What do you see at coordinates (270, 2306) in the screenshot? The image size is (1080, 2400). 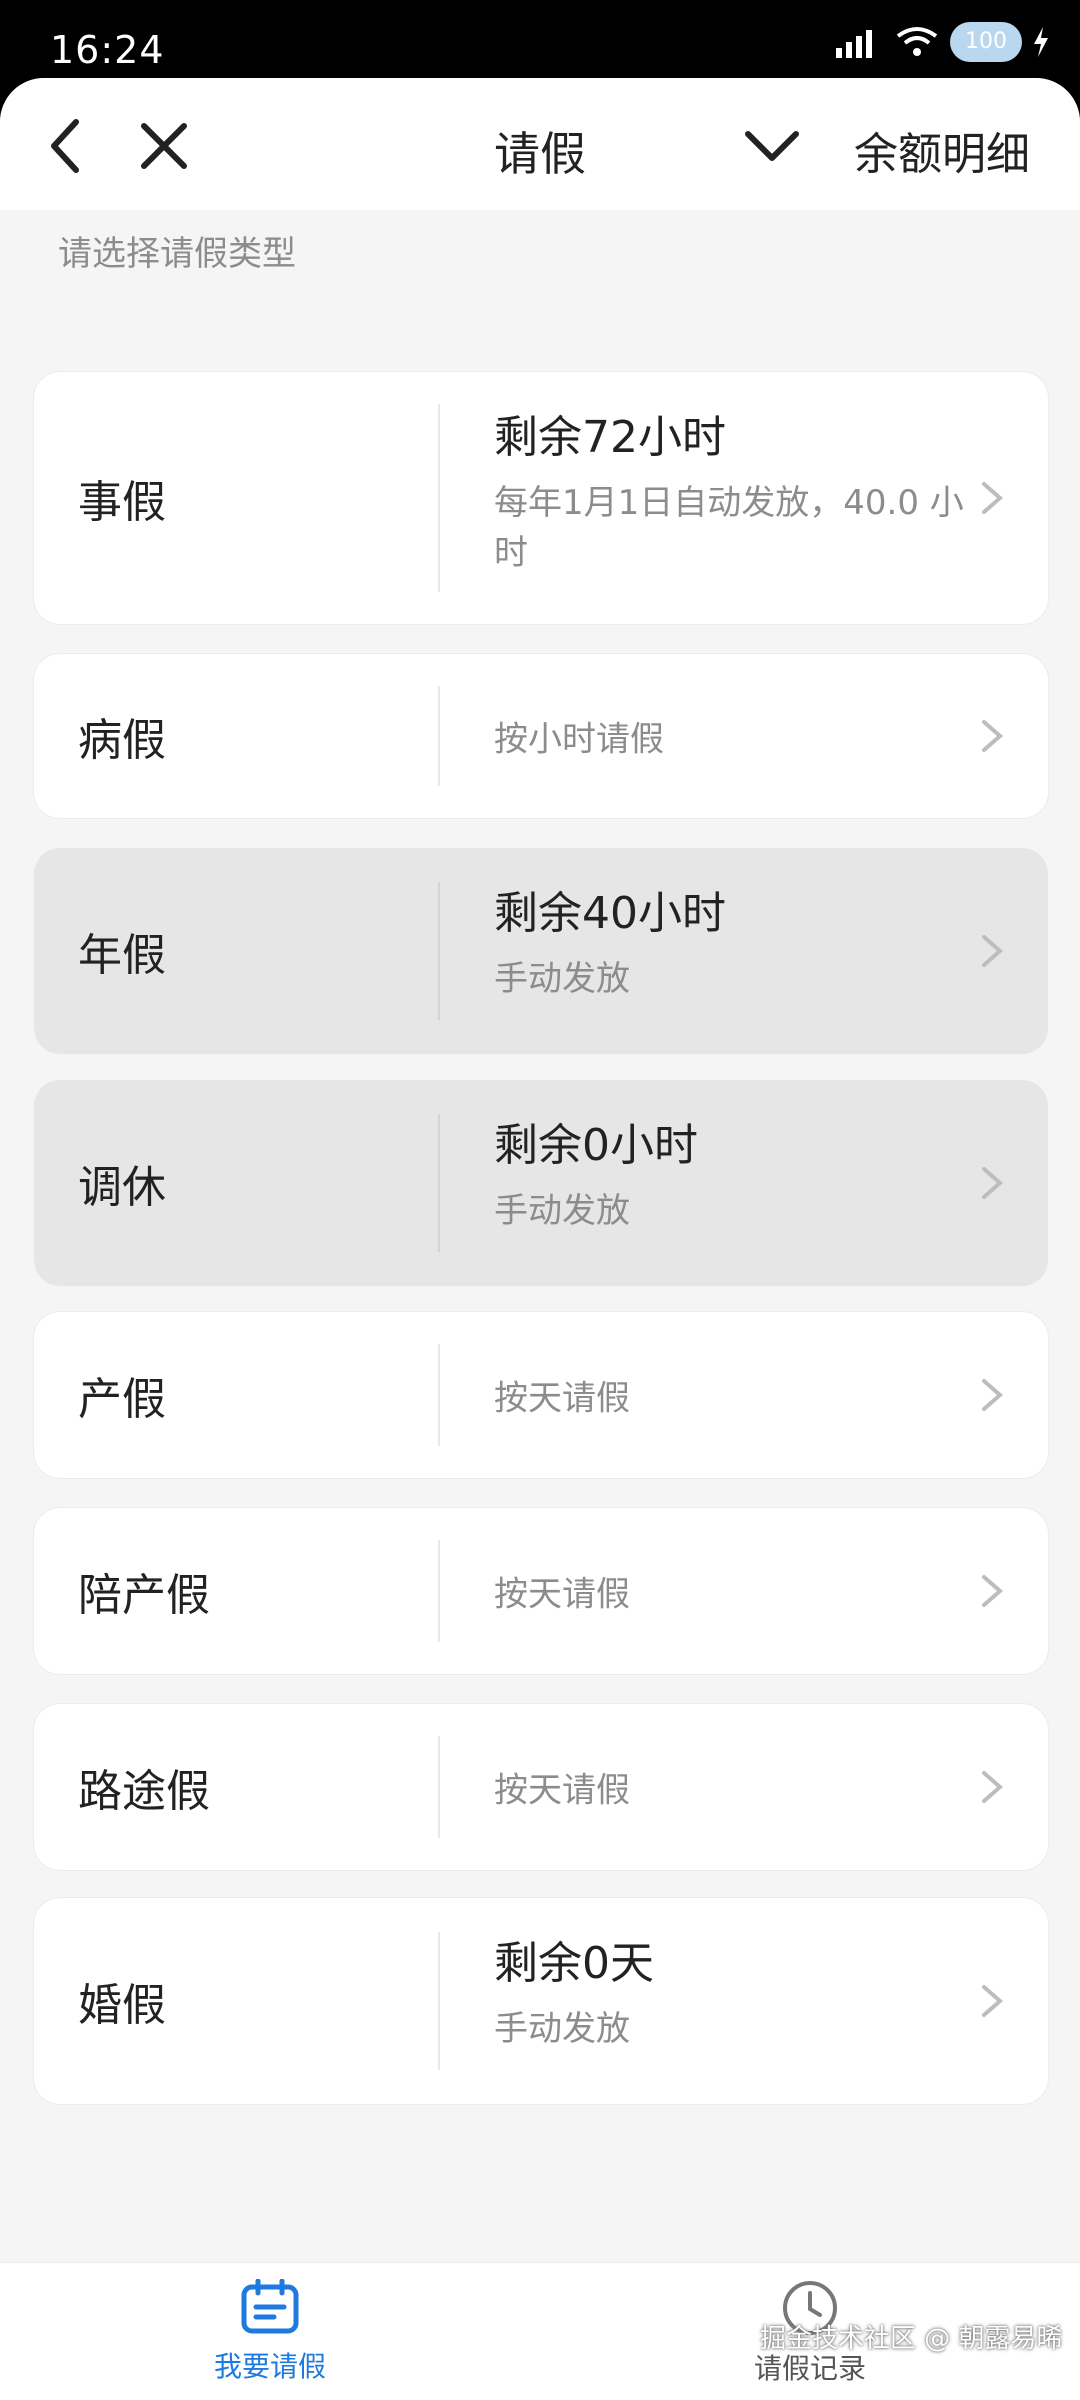 I see `calendar-icon` at bounding box center [270, 2306].